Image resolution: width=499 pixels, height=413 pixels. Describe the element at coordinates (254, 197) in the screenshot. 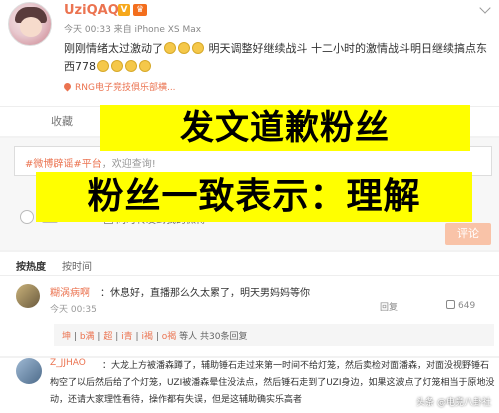

I see `overlay-caption: 粉丝一致表示：理解` at that location.